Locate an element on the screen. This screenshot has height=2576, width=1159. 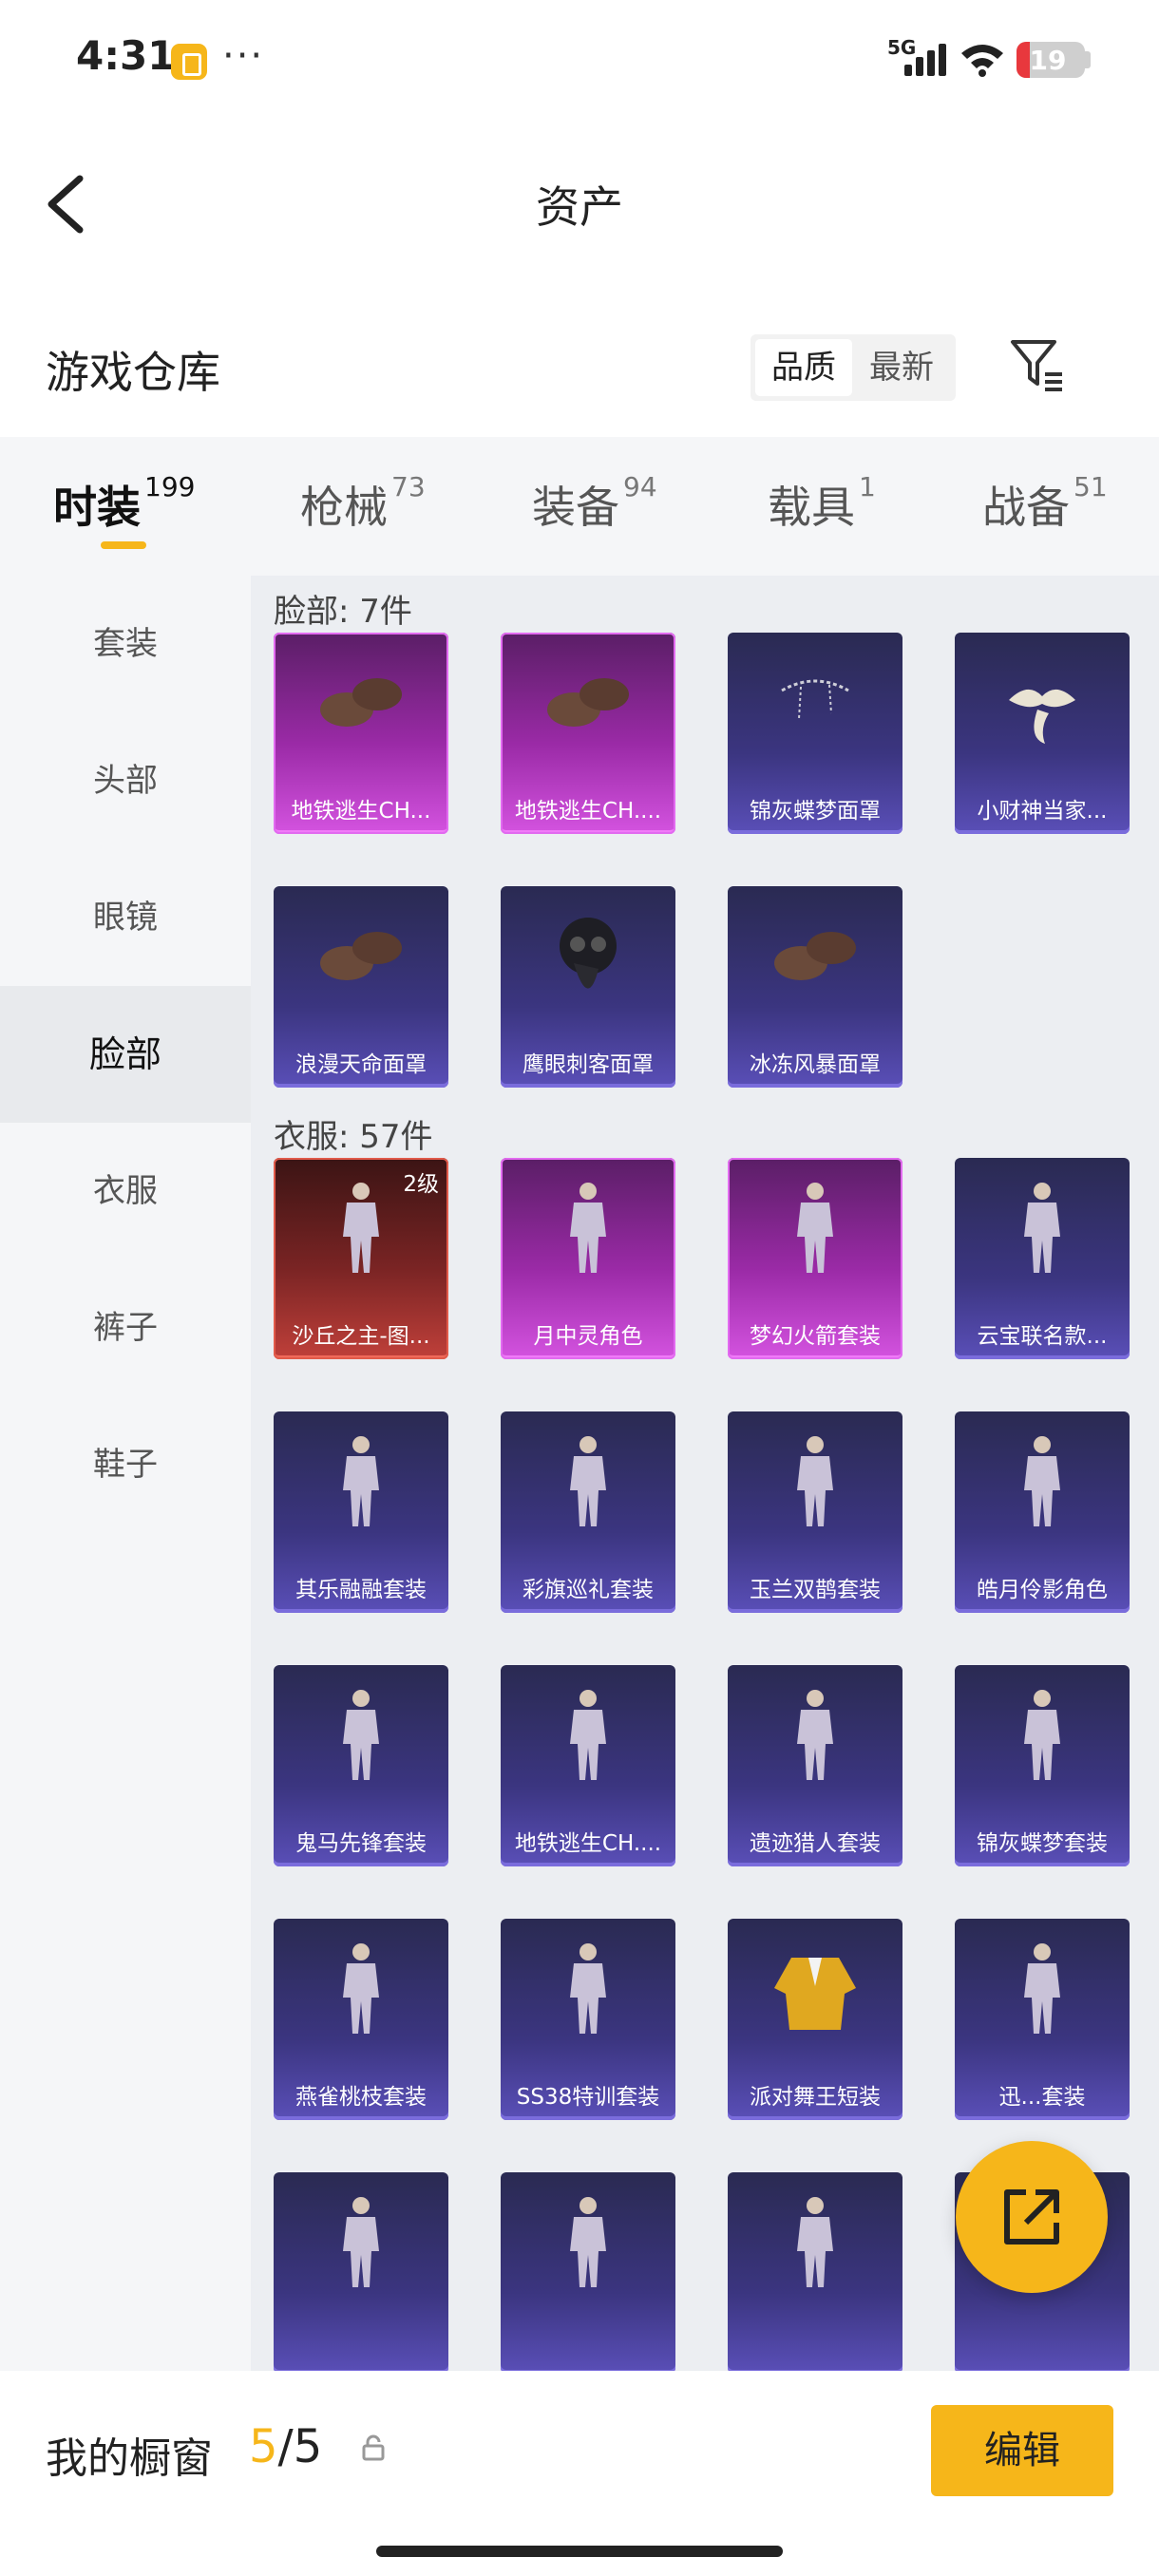
plague-mask-icon is located at coordinates (588, 953).